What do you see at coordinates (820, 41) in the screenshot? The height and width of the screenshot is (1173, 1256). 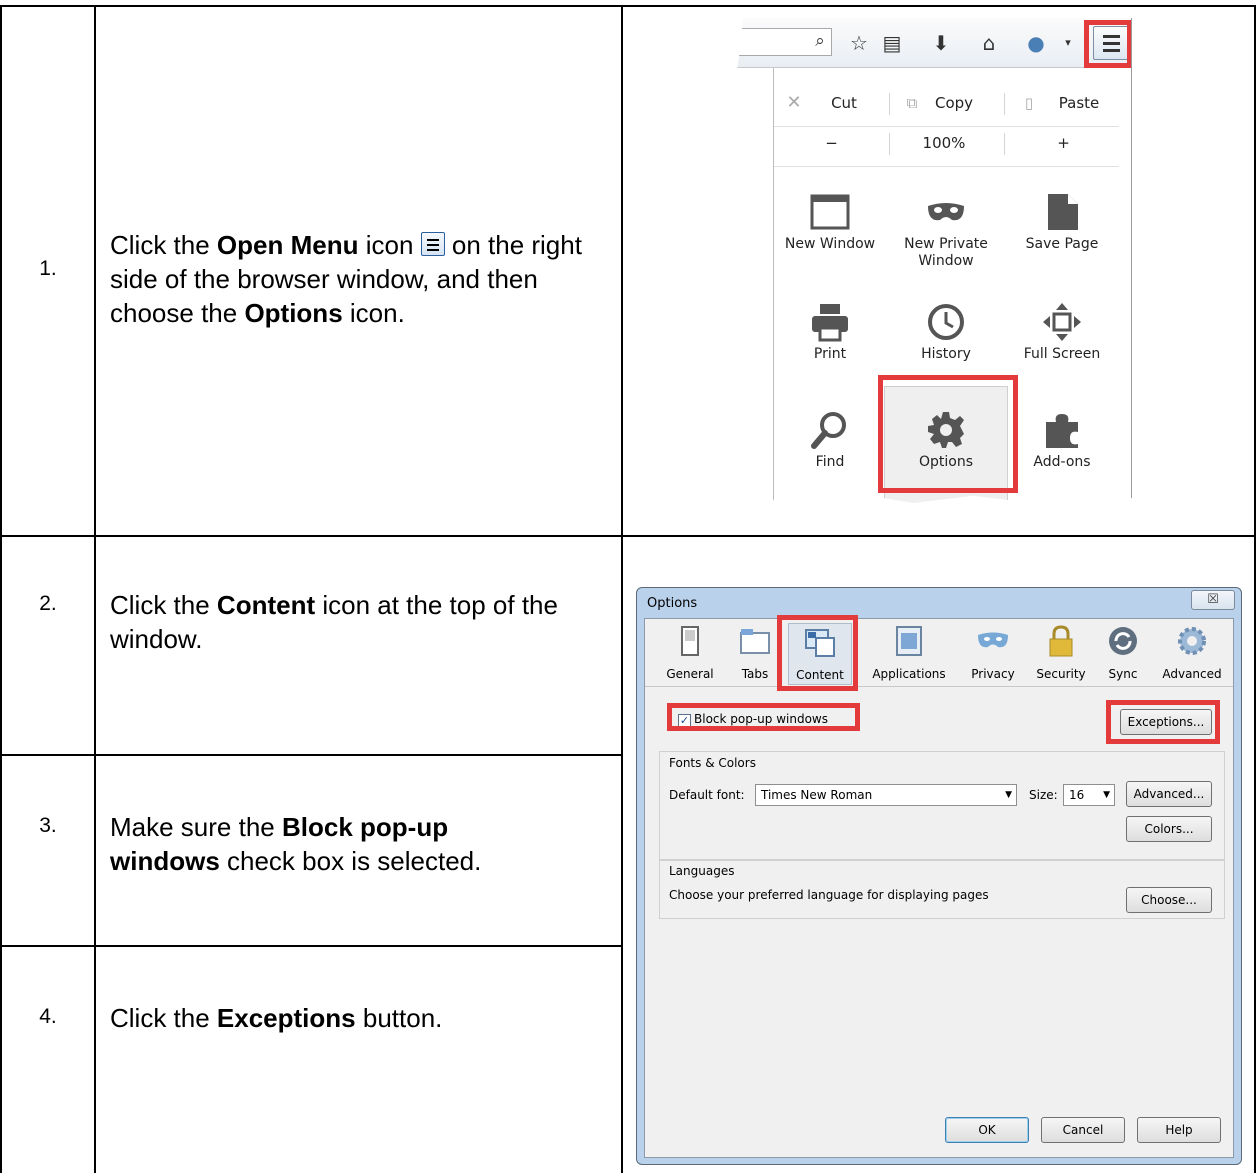 I see `search-icon: ⌕` at bounding box center [820, 41].